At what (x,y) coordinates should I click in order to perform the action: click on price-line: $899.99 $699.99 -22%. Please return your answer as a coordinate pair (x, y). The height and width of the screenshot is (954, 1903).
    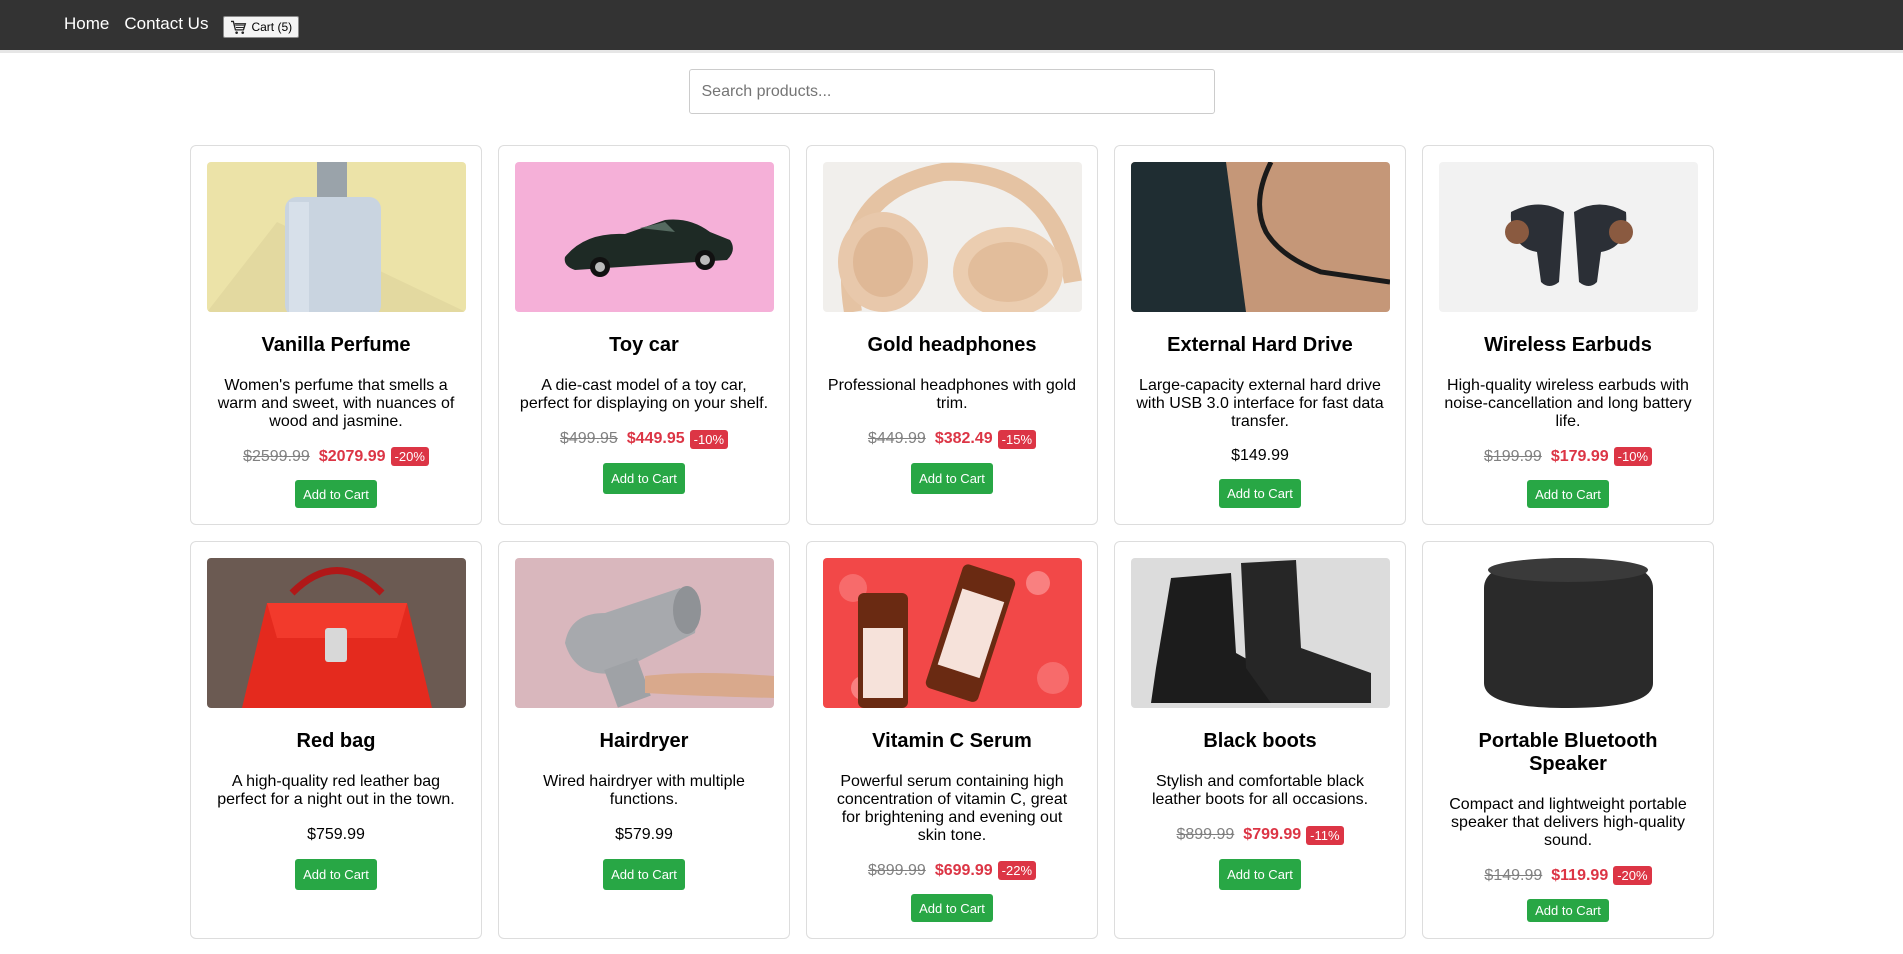
    Looking at the image, I should click on (952, 870).